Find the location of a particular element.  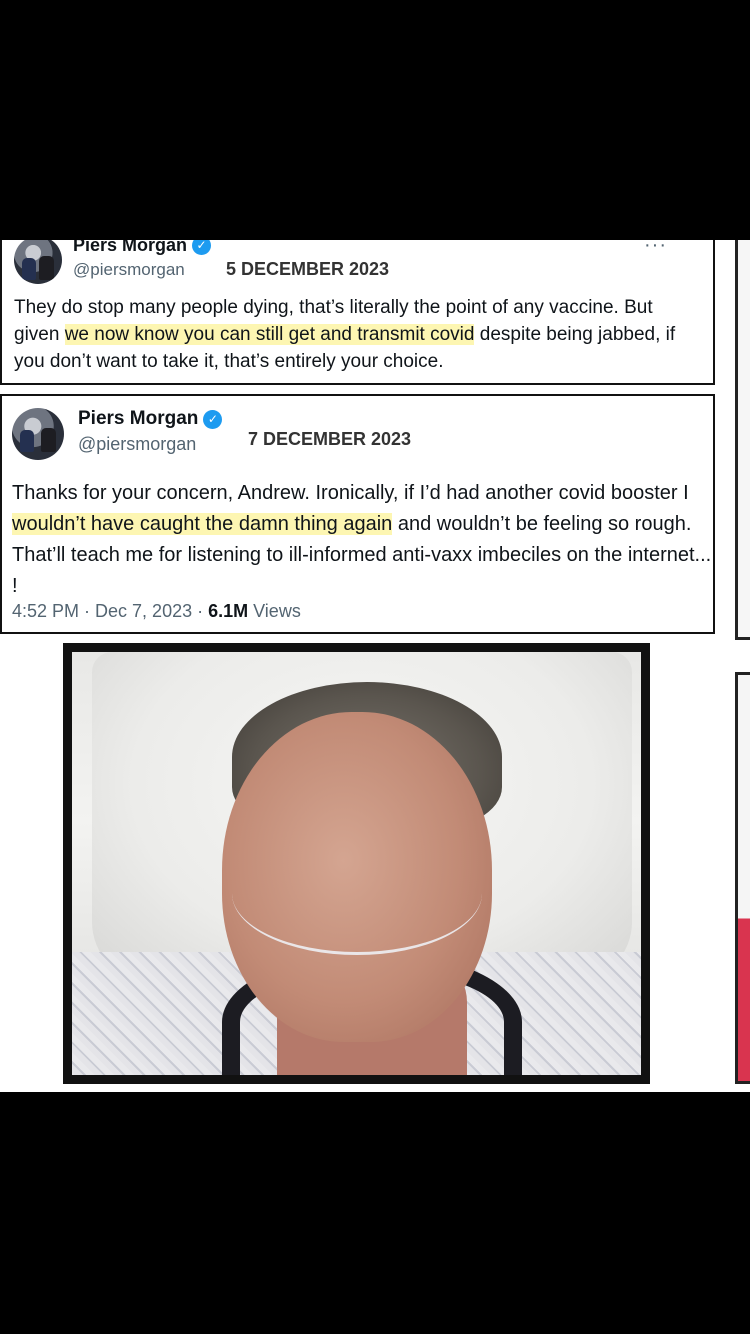

views-count: 6.1M is located at coordinates (228, 611).